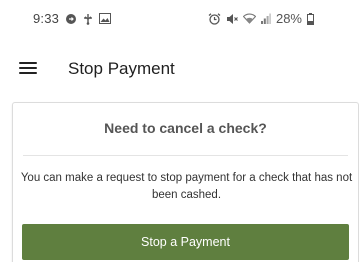 This screenshot has height=262, width=359. I want to click on circle-arrow-icon, so click(71, 19).